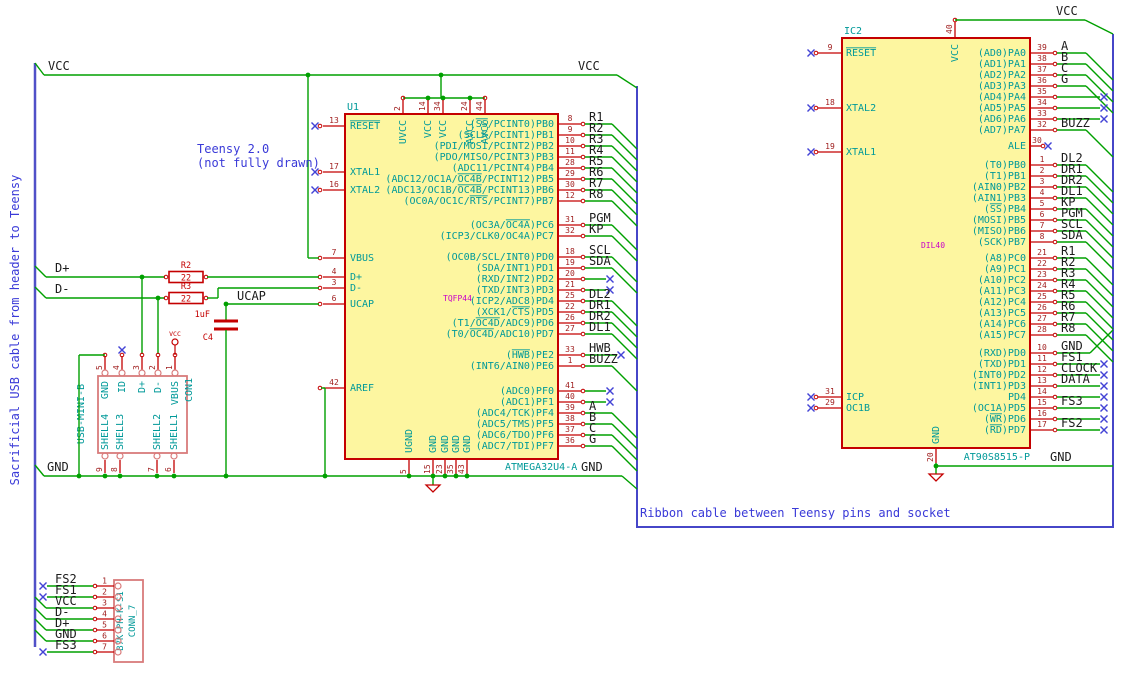 This screenshot has height=690, width=1131. I want to click on vcc-symbol-label: VCC, so click(175, 334).